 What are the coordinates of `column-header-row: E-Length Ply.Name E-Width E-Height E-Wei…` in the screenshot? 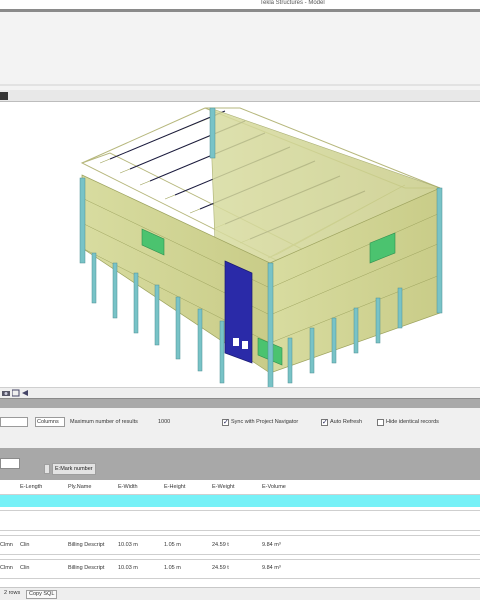 It's located at (240, 487).